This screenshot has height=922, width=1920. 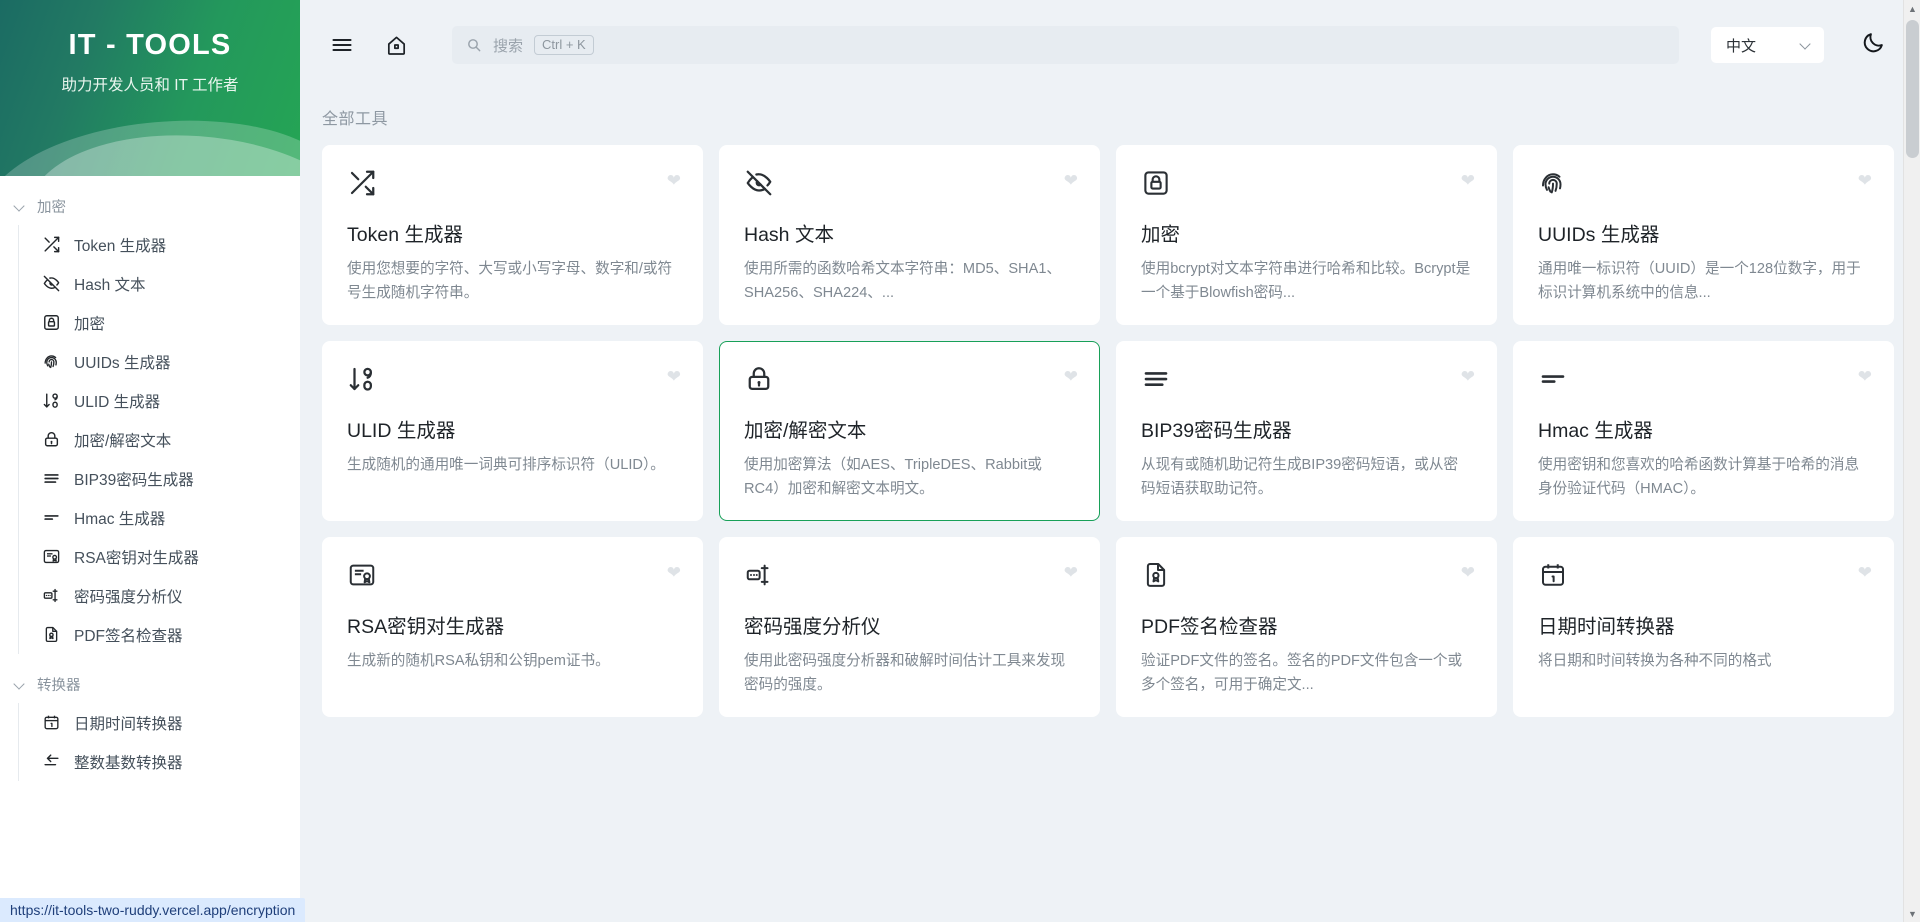 I want to click on sidebar-item-label: Hmac 生成器, so click(x=120, y=519).